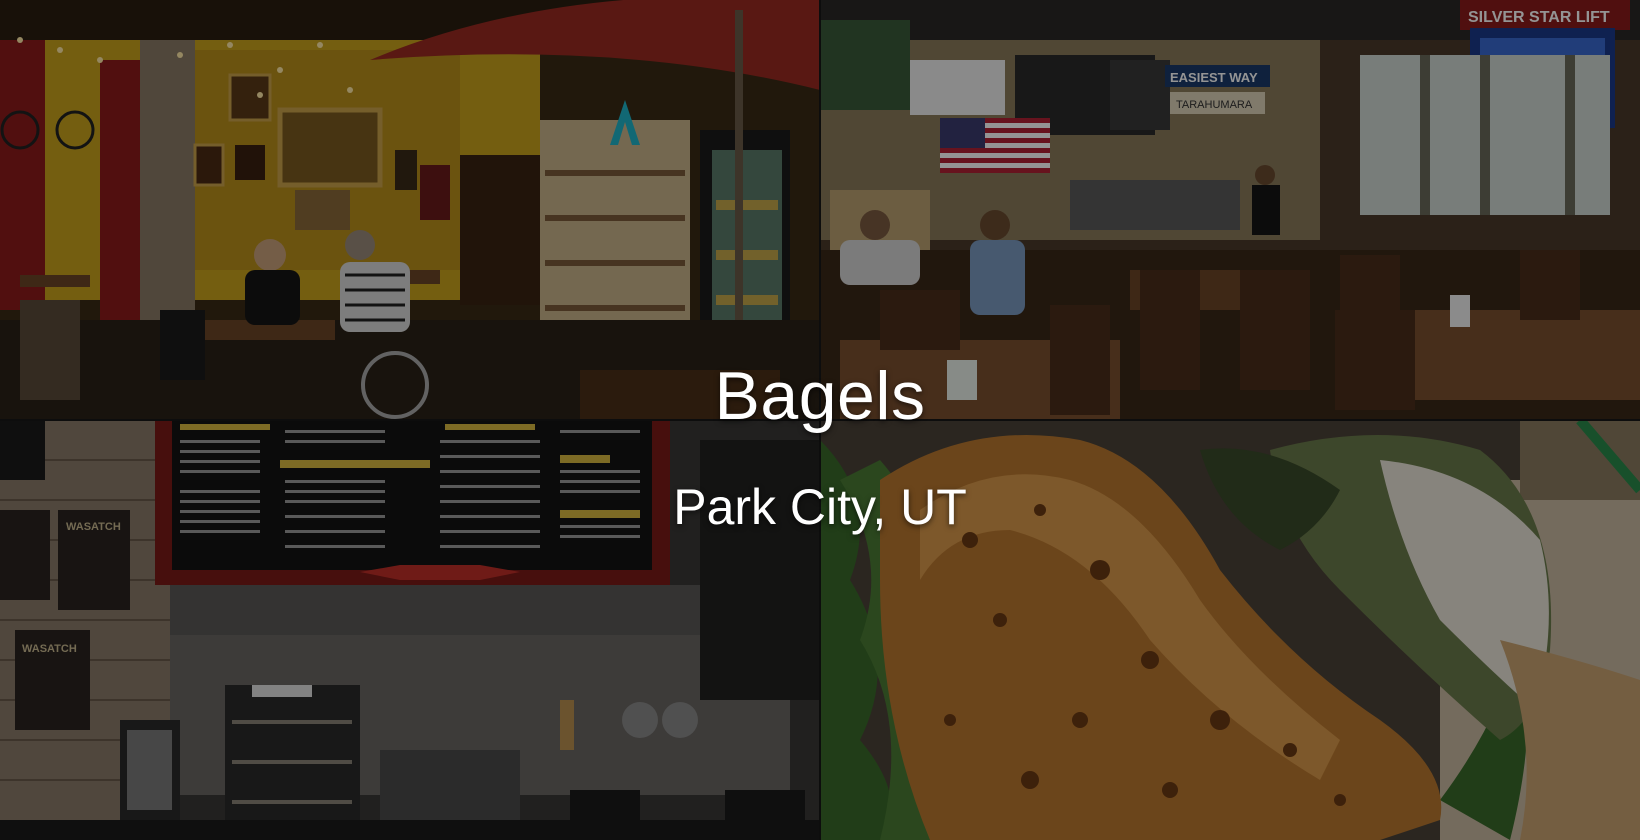  What do you see at coordinates (1214, 105) in the screenshot?
I see `svg-text: TARAHUMARA` at bounding box center [1214, 105].